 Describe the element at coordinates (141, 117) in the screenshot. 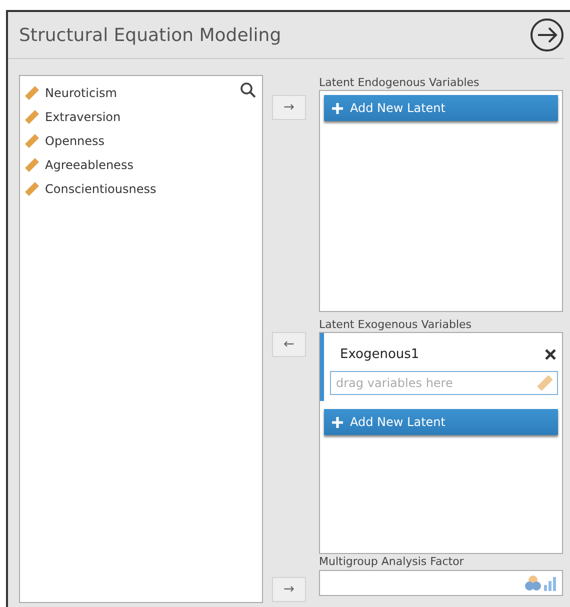

I see `variable-item: Extraversion` at that location.